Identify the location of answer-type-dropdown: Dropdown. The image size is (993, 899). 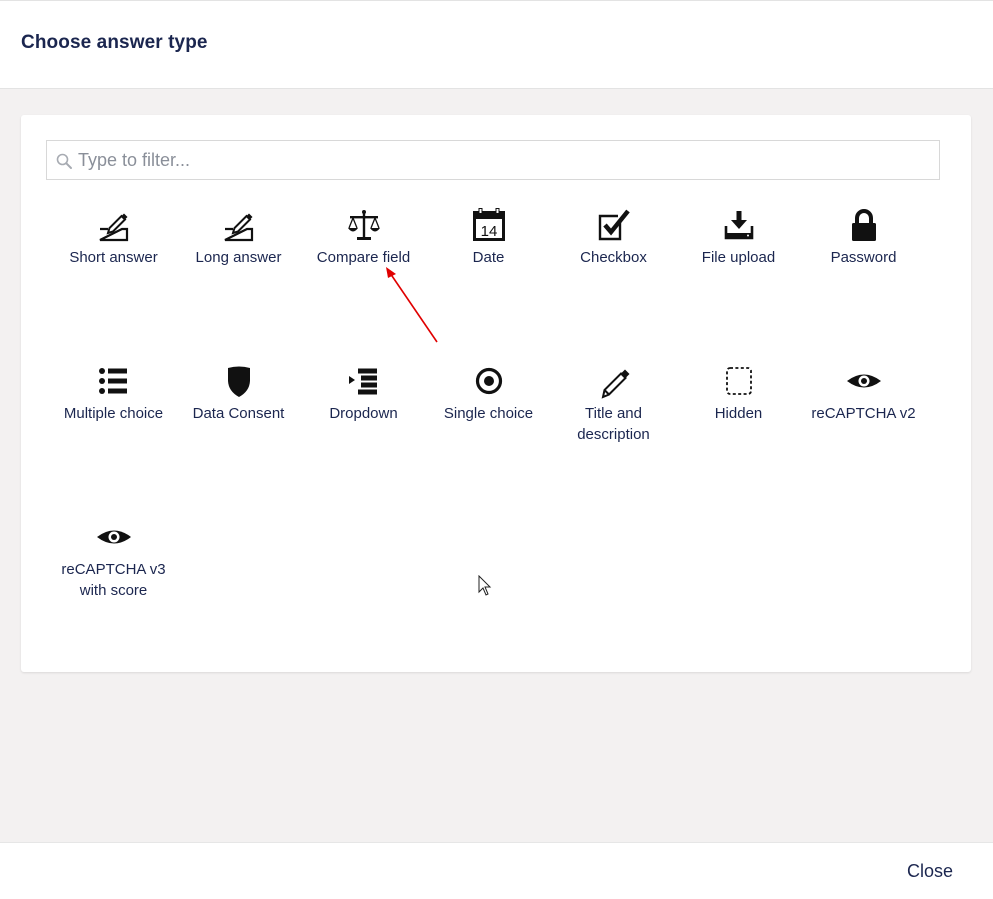
(363, 394).